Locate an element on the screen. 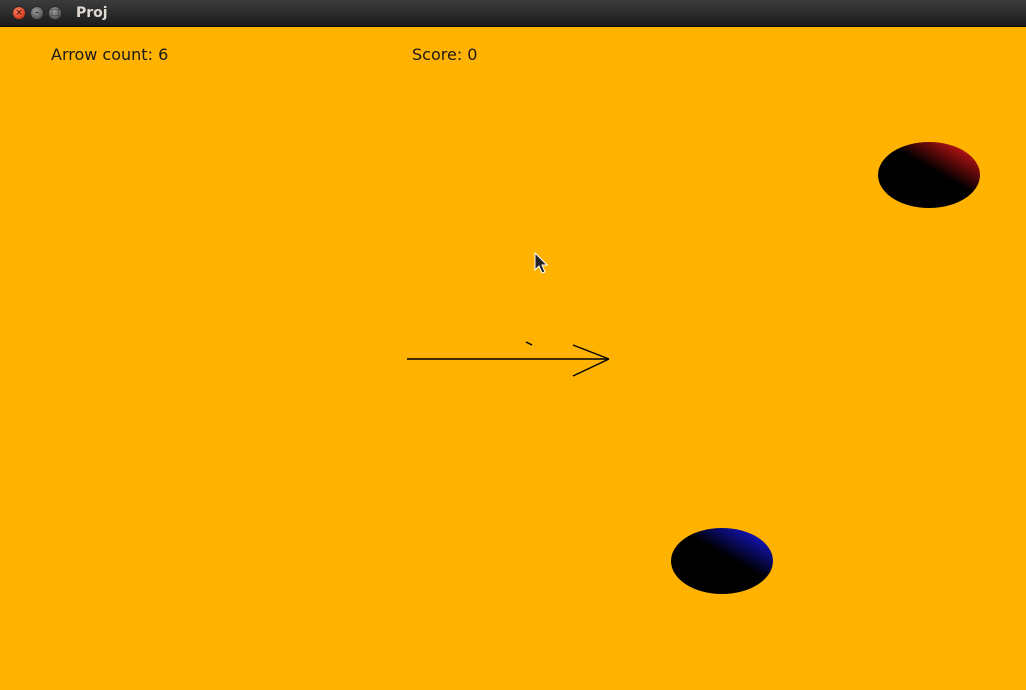  close-window-button: × is located at coordinates (19, 13).